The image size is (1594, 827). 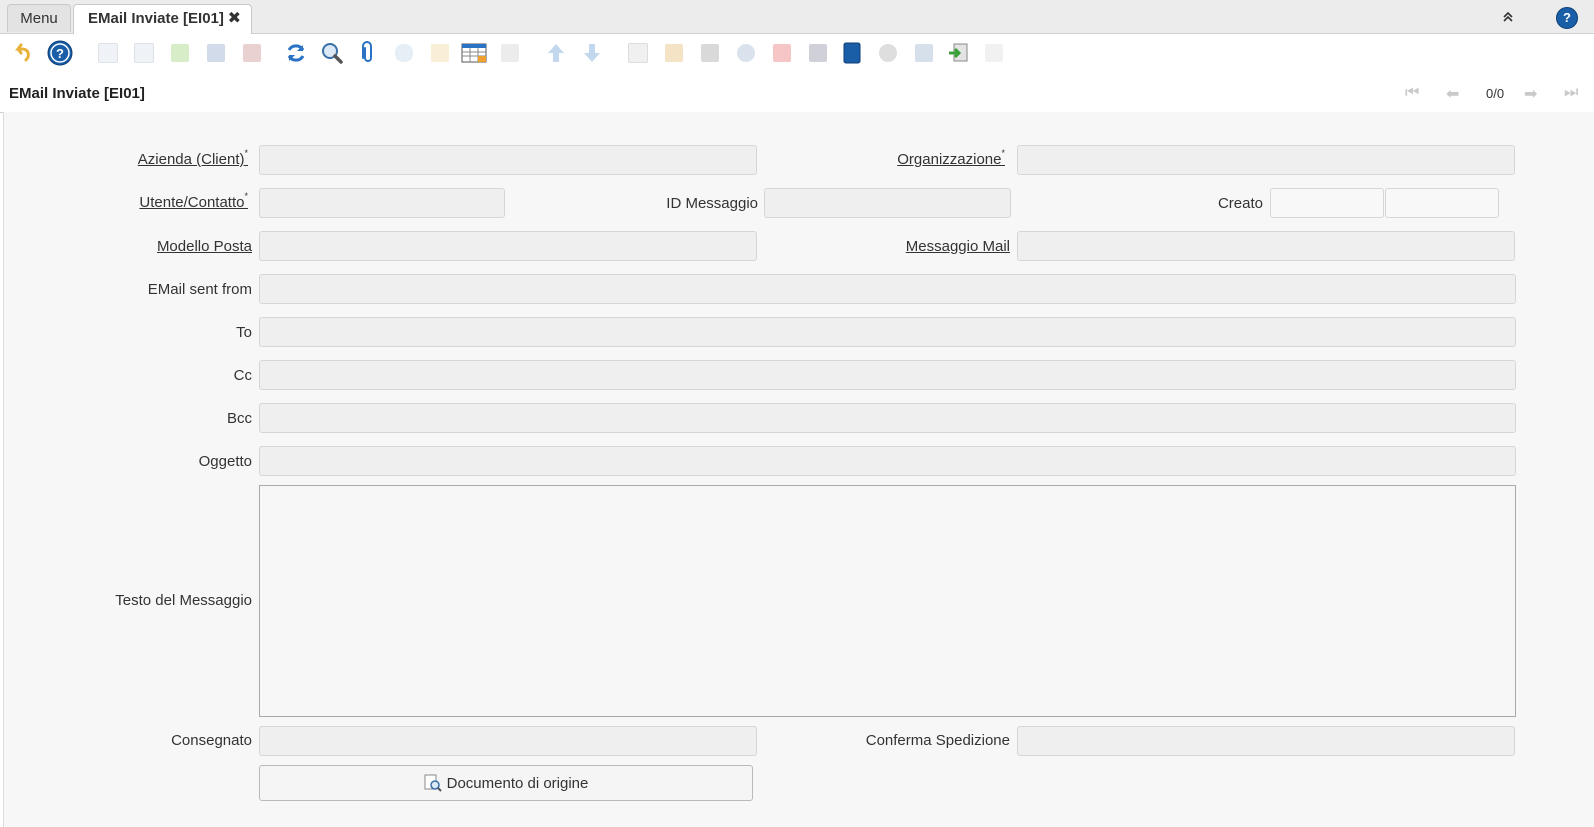 I want to click on grid-toggle-icon, so click(x=474, y=53).